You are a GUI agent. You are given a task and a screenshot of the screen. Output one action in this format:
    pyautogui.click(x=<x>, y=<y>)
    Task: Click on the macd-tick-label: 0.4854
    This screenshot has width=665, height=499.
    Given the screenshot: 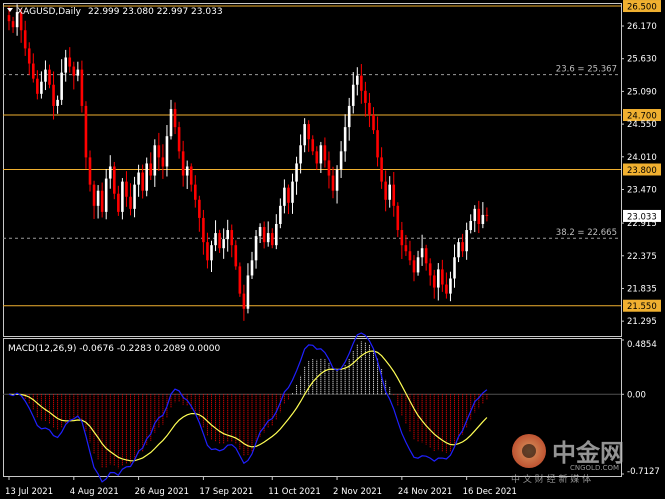 What is the action you would take?
    pyautogui.click(x=642, y=345)
    